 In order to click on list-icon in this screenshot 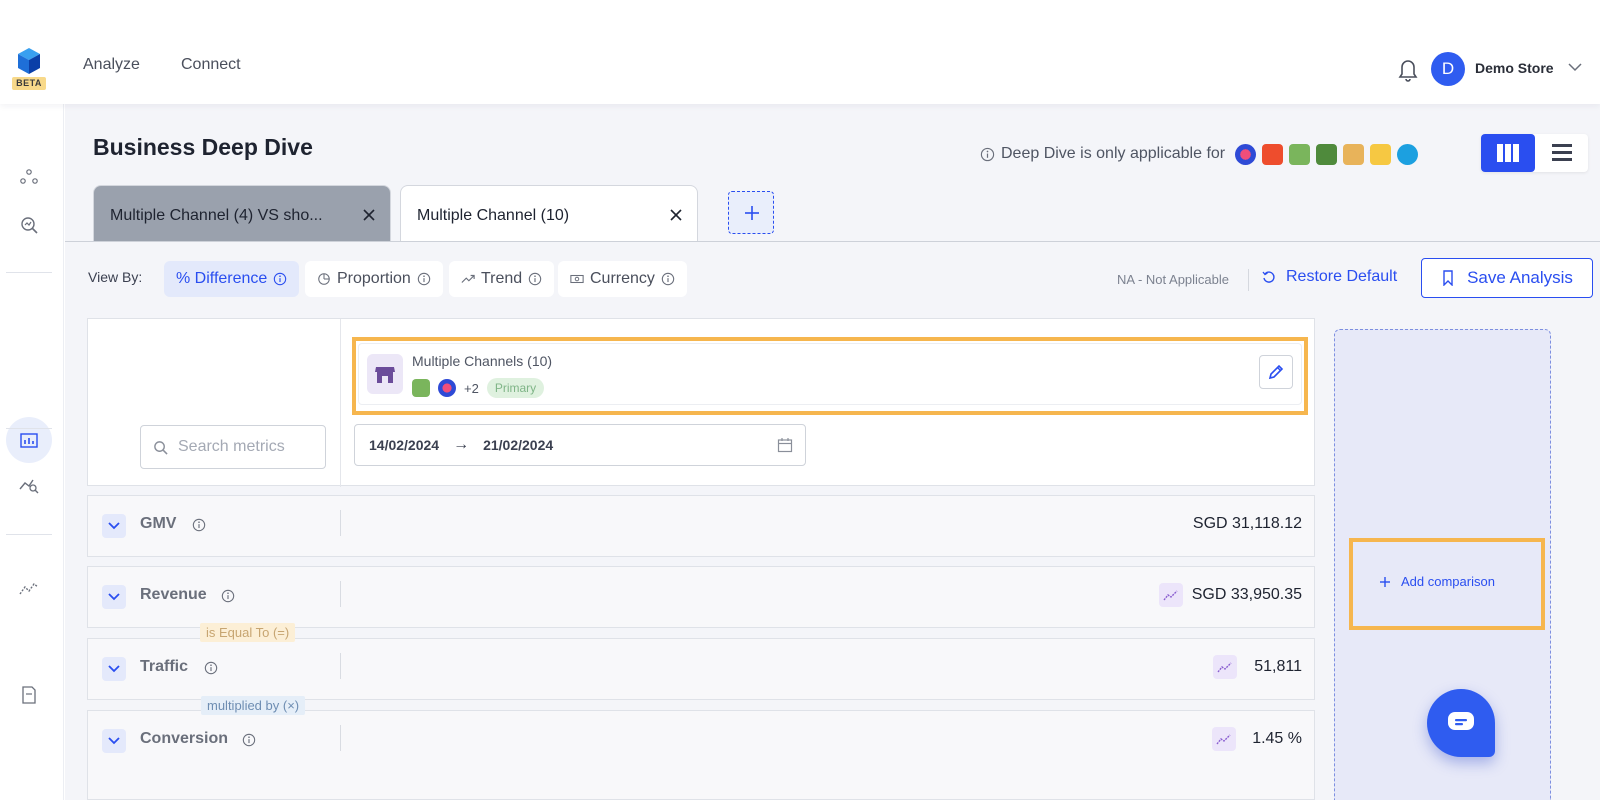, I will do `click(1562, 152)`.